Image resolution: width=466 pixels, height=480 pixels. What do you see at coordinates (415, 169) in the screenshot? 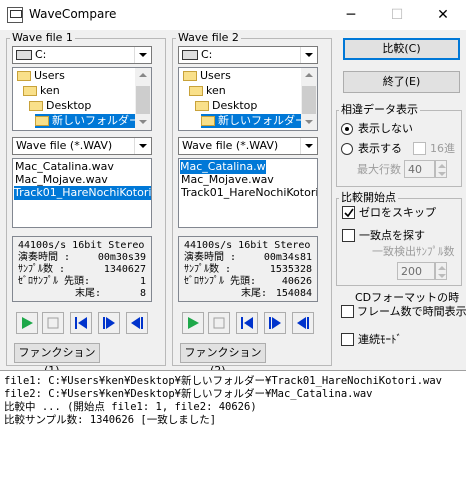
I see `max-rows-value: 40` at bounding box center [415, 169].